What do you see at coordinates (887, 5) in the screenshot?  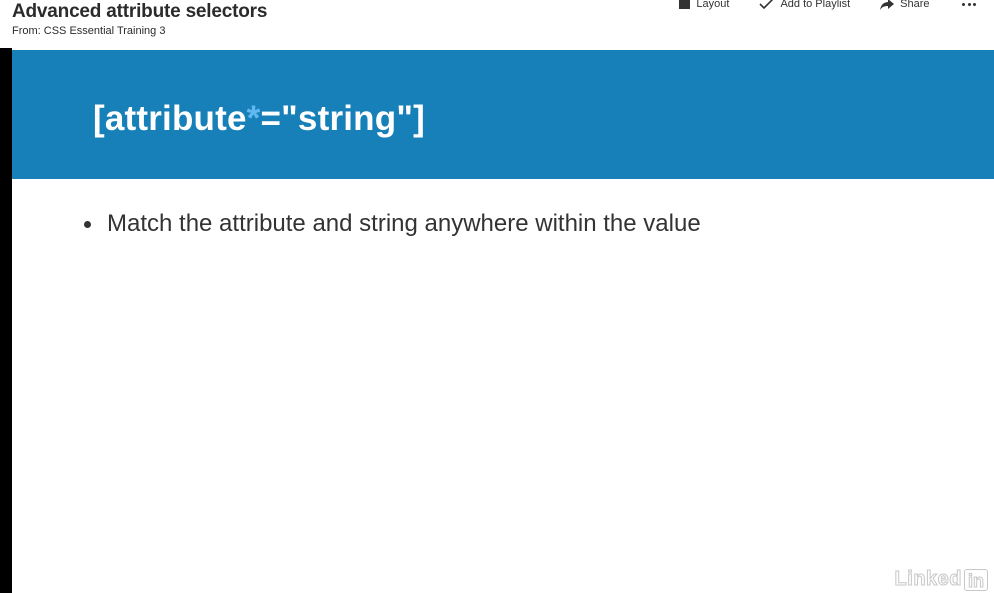 I see `share-arrow-icon` at bounding box center [887, 5].